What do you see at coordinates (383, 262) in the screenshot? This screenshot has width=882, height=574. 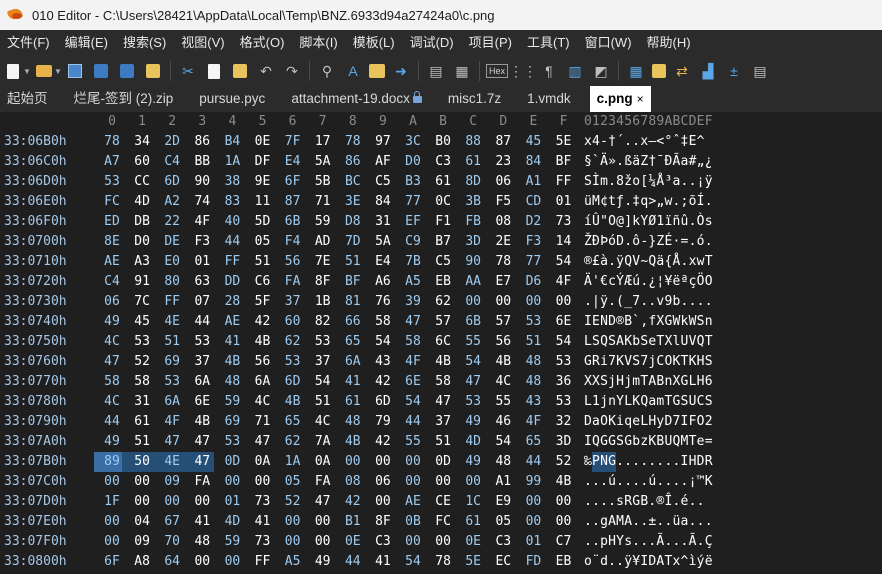 I see `hex-byte: E4` at bounding box center [383, 262].